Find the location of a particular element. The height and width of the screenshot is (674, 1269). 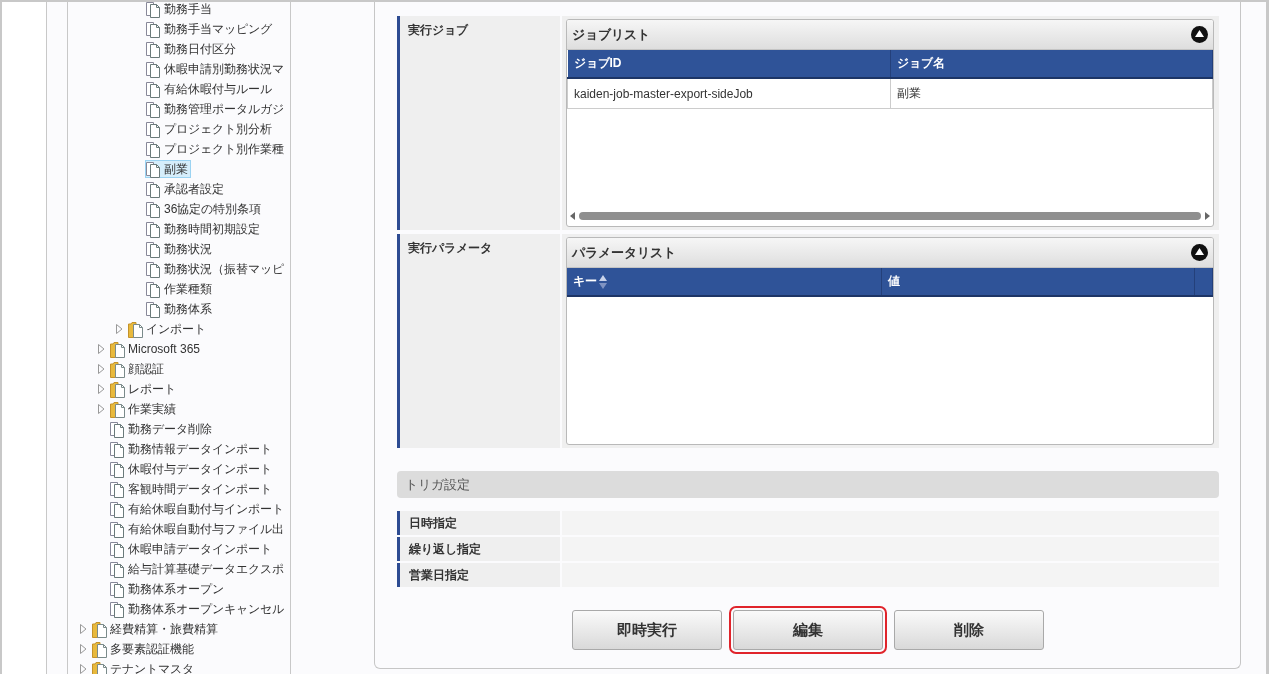

tree-item: 勤務体系オープンキャンセル is located at coordinates (198, 609).